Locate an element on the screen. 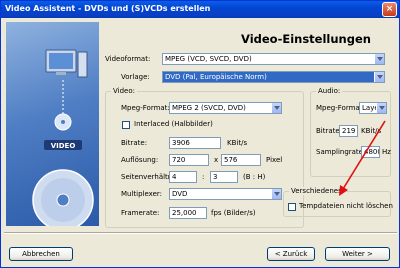 Image resolution: width=400 pixels, height=268 pixels. back-button: < Zurück is located at coordinates (291, 254).